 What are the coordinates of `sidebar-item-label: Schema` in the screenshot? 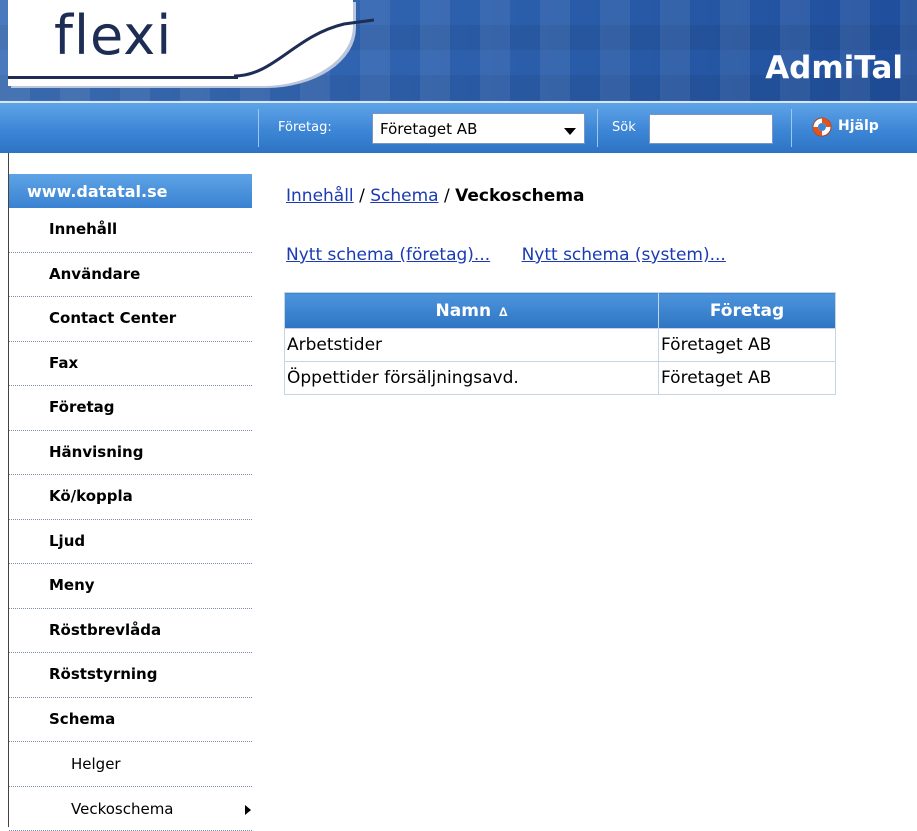 It's located at (82, 719).